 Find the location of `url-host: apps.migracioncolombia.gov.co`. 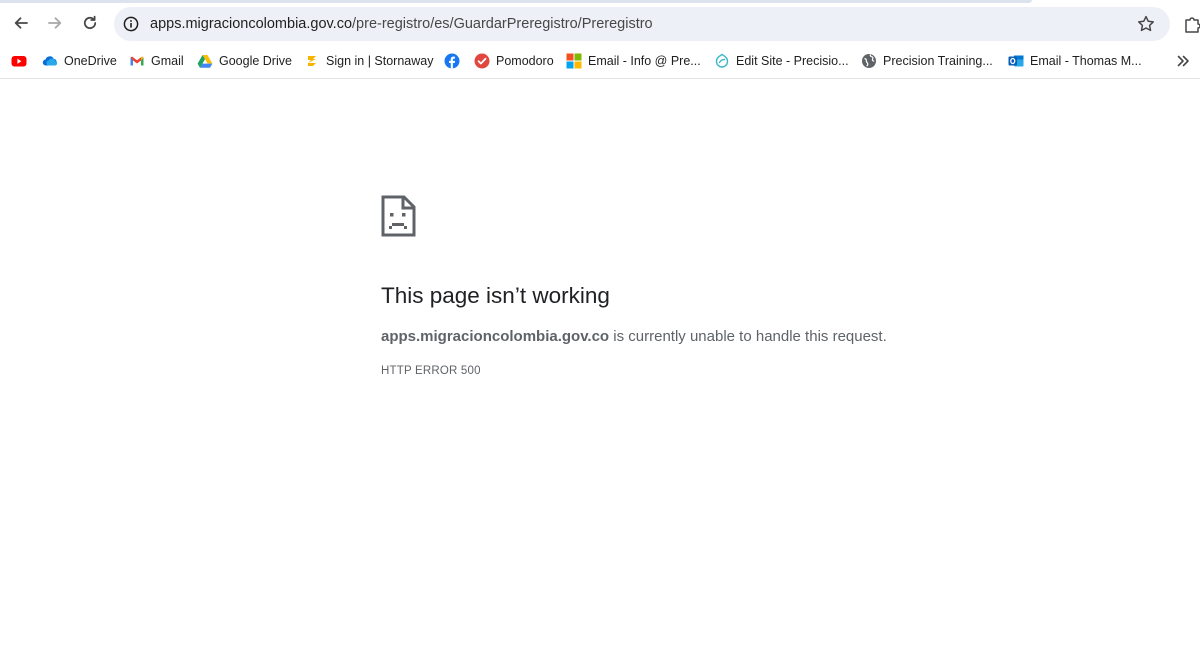

url-host: apps.migracioncolombia.gov.co is located at coordinates (251, 24).